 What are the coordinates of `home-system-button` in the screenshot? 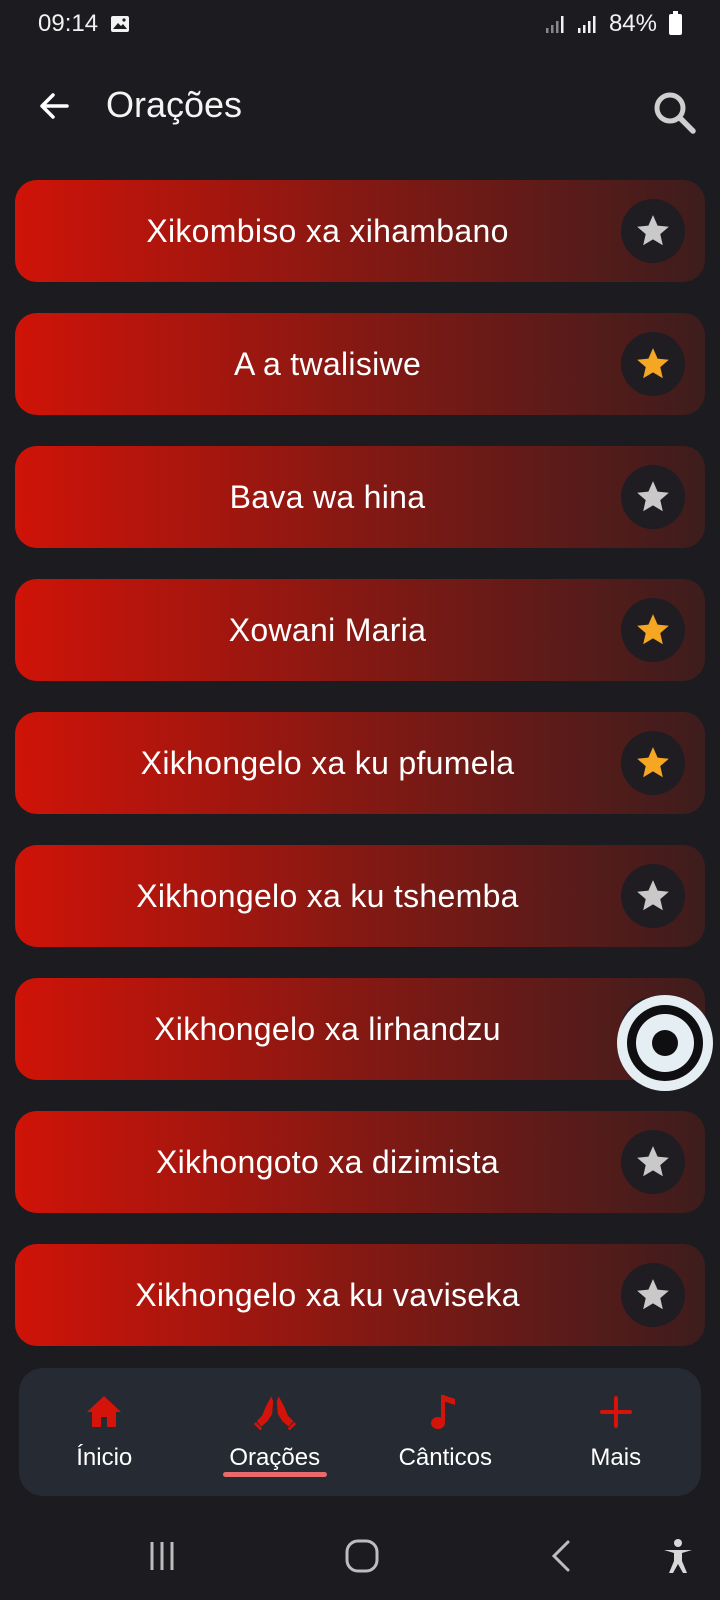 It's located at (362, 1556).